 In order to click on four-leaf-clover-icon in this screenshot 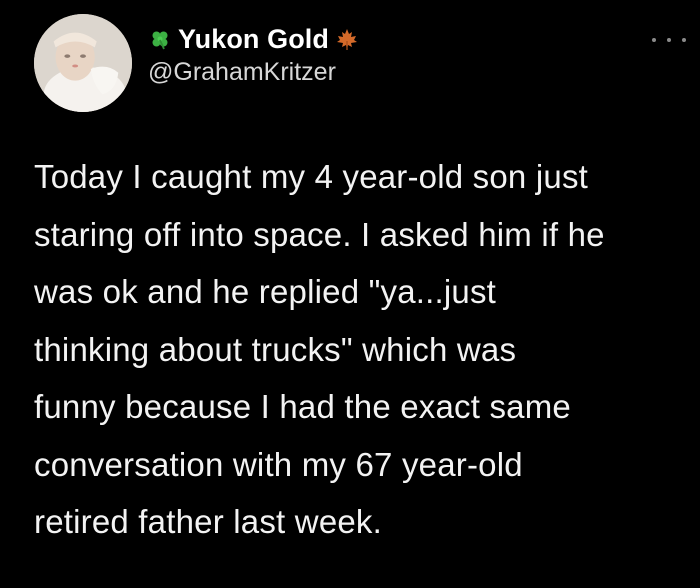, I will do `click(160, 39)`.